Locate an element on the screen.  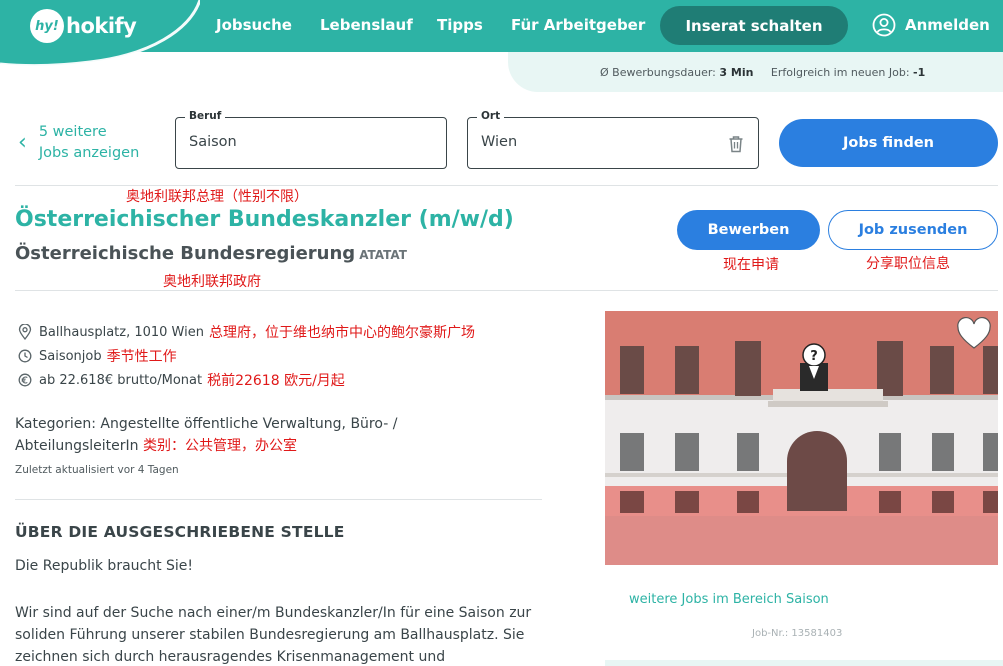
back-to-jobs-link: ‹ 5 weitere Jobs anzeigen is located at coordinates (78, 143).